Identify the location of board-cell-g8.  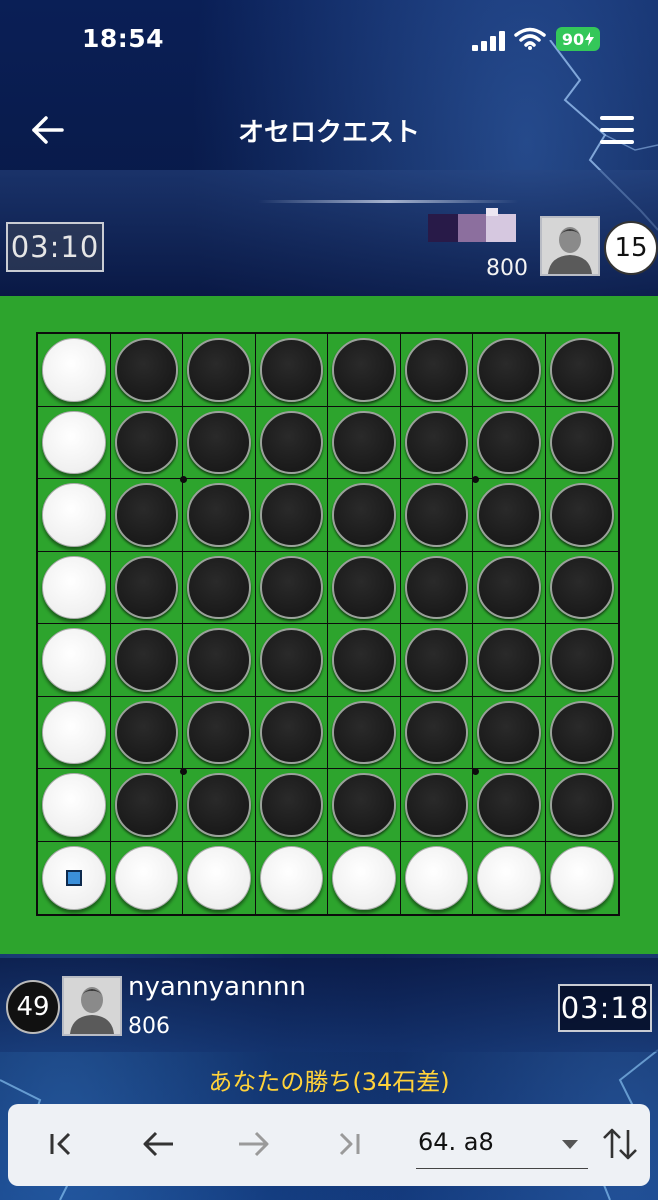
(509, 877).